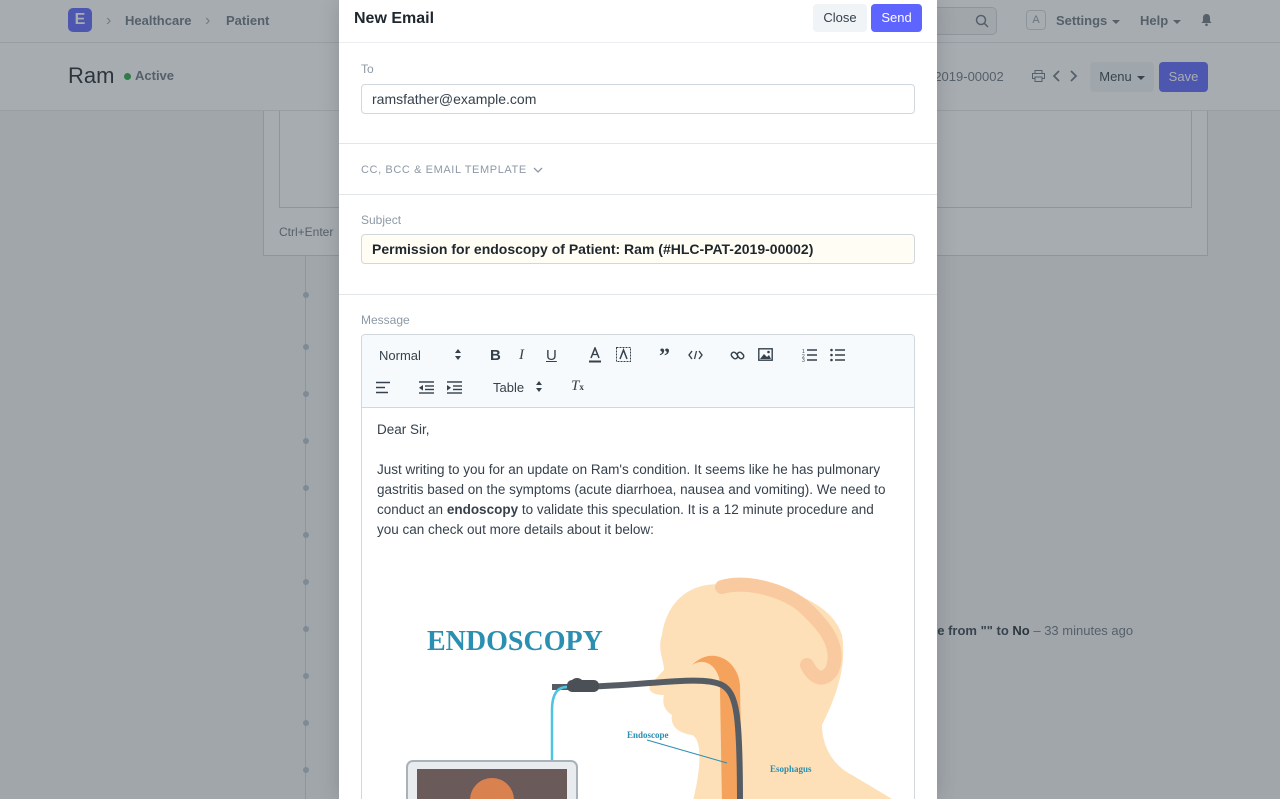 This screenshot has width=1280, height=799. Describe the element at coordinates (515, 641) in the screenshot. I see `illustration-title: ENDOSCOPY` at that location.